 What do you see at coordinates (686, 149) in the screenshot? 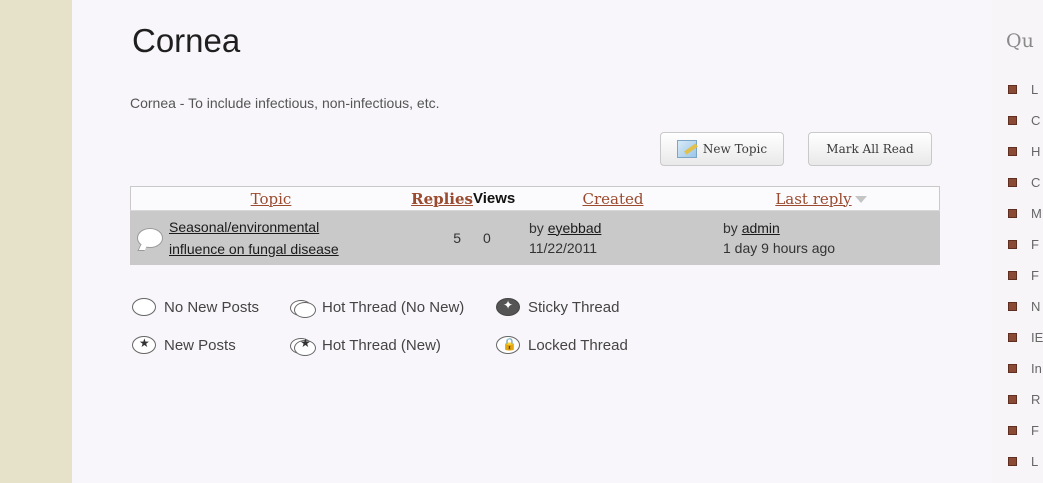
I see `new-topic-icon` at bounding box center [686, 149].